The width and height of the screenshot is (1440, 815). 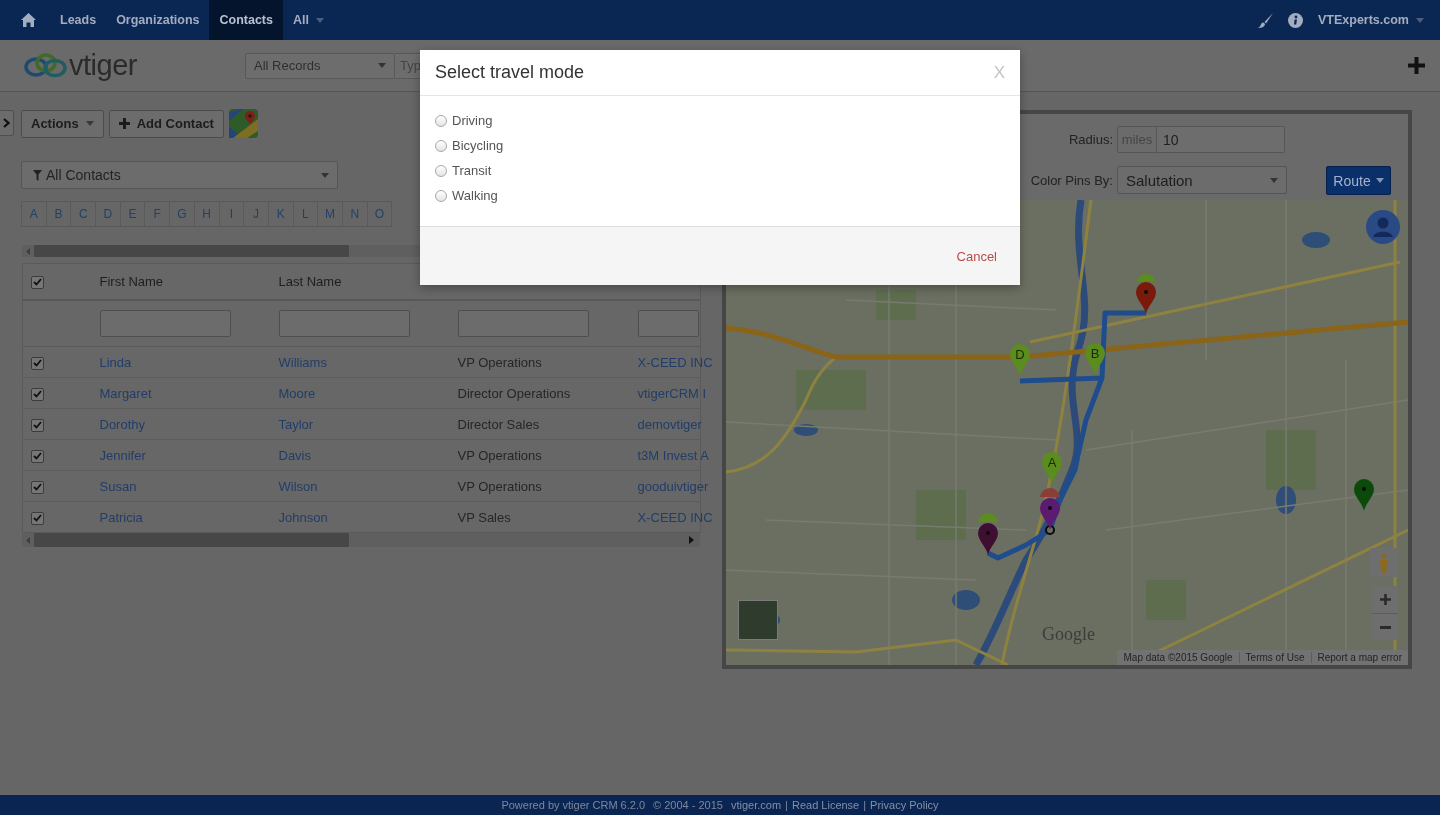 What do you see at coordinates (1274, 657) in the screenshot?
I see `attribution-link: Terms of Use` at bounding box center [1274, 657].